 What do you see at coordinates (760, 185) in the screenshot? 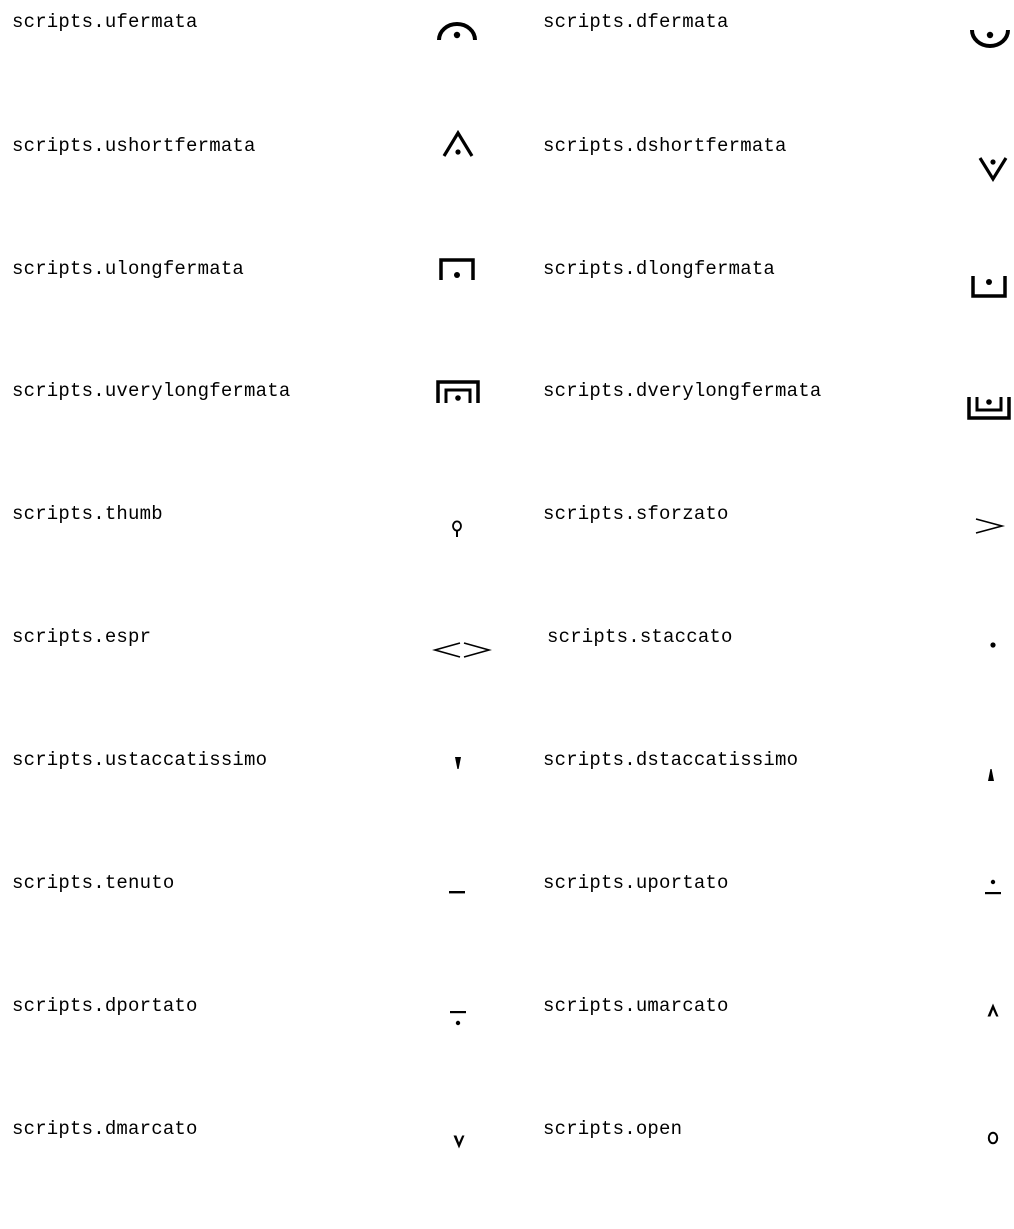
I see `glyph-entry-dshortfermata: scripts.dshortfermata` at bounding box center [760, 185].